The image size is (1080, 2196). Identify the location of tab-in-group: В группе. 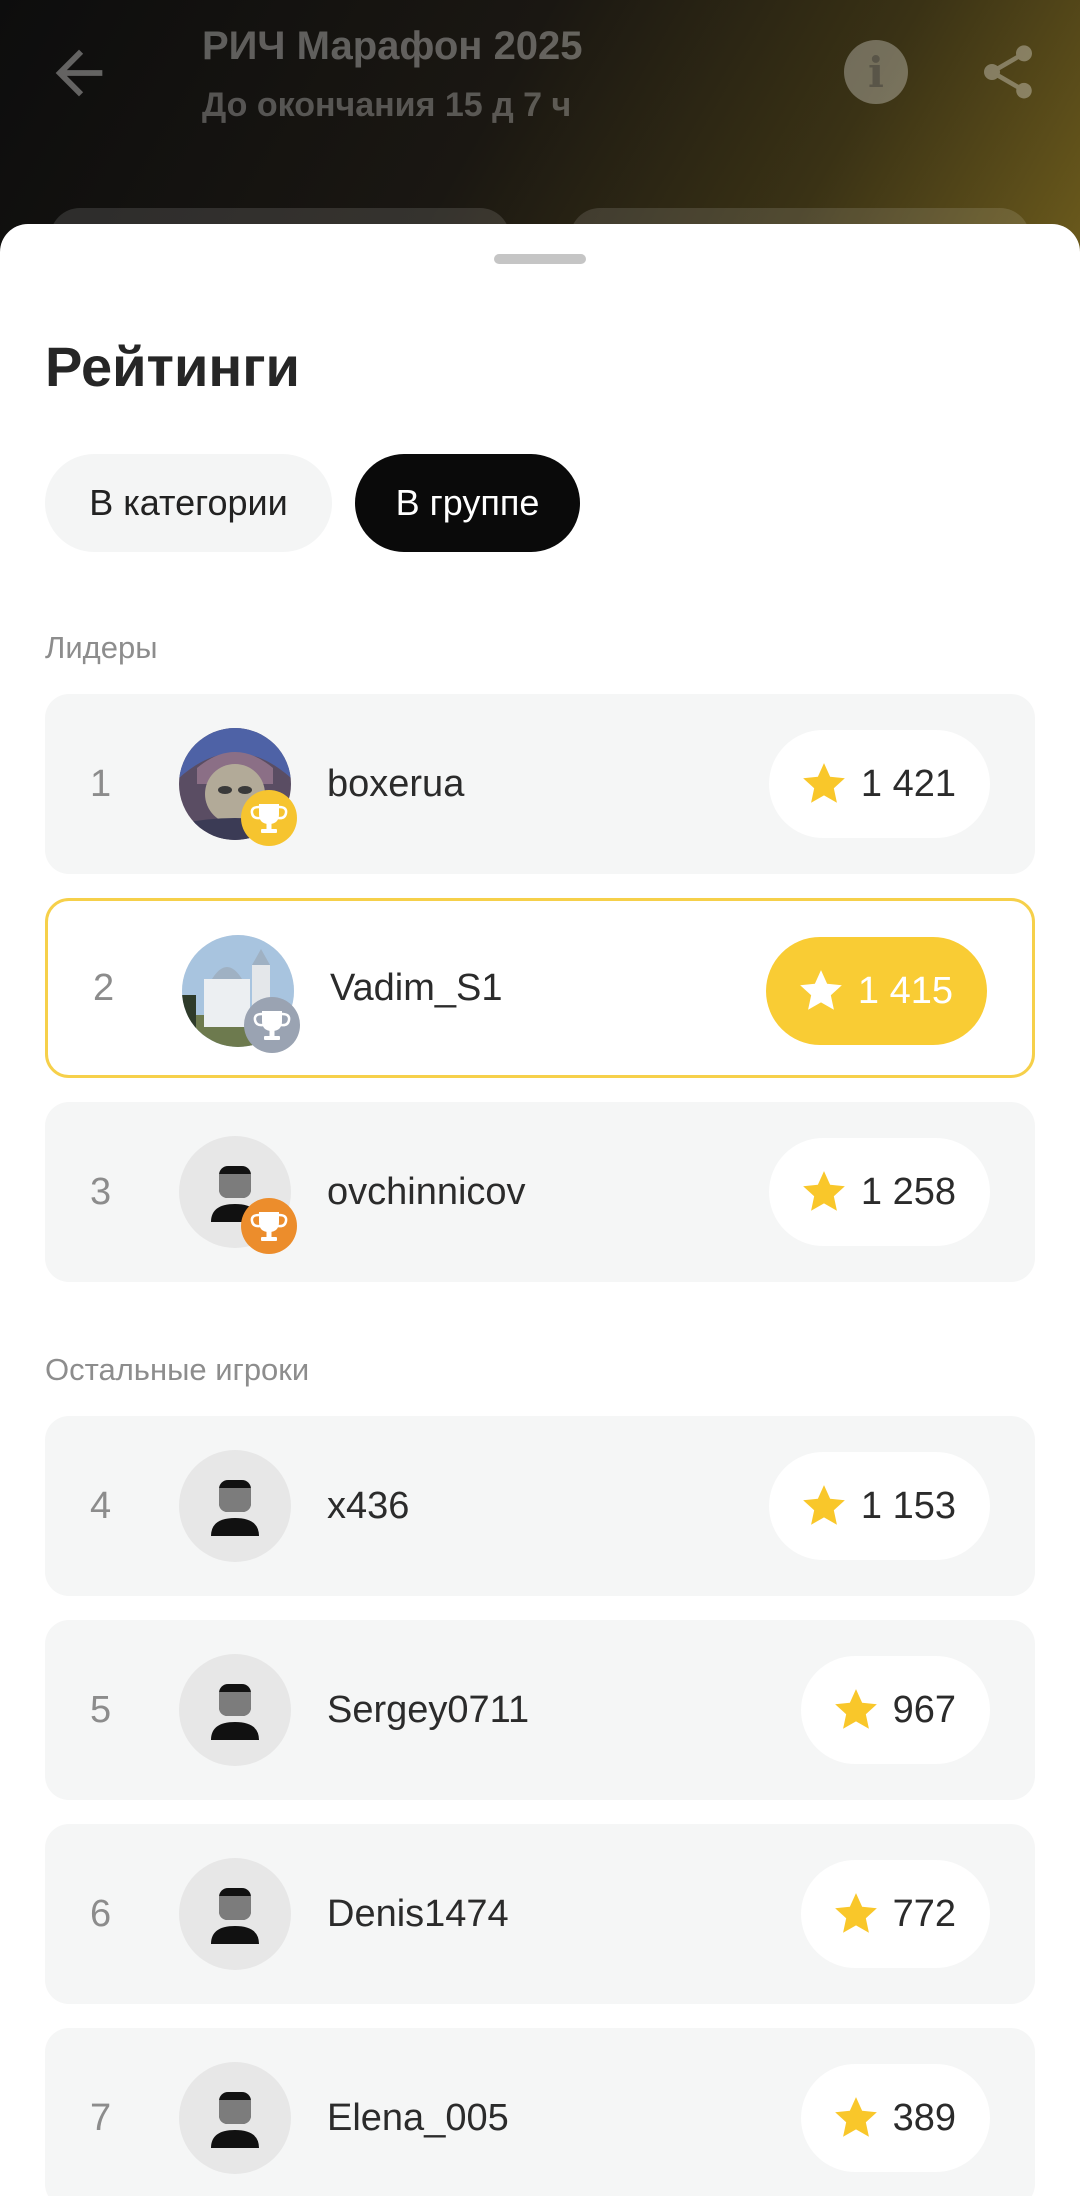
(467, 503).